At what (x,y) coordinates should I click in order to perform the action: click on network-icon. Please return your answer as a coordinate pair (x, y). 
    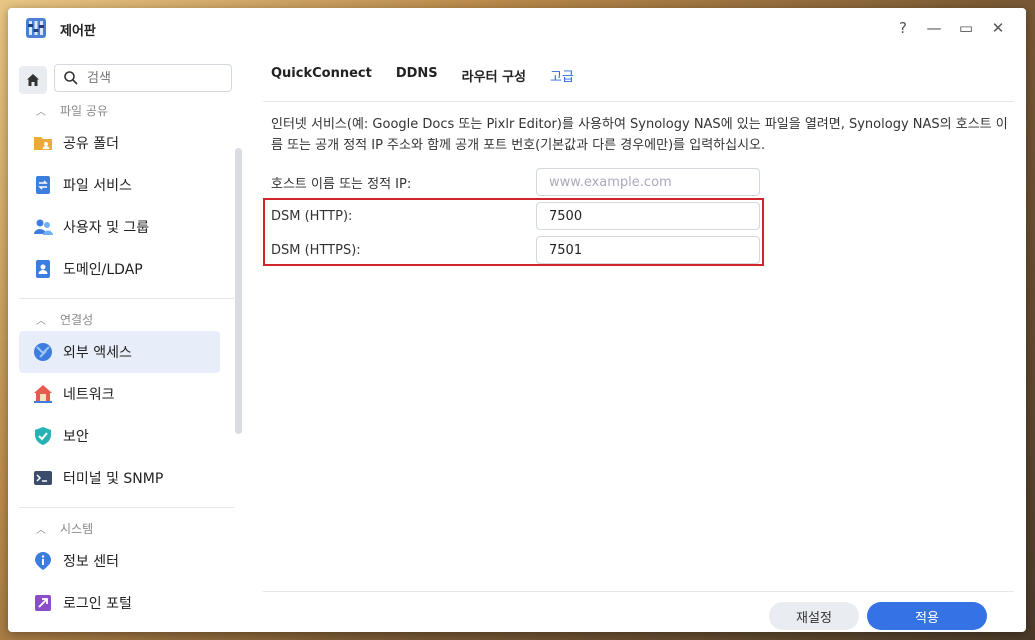
    Looking at the image, I should click on (43, 394).